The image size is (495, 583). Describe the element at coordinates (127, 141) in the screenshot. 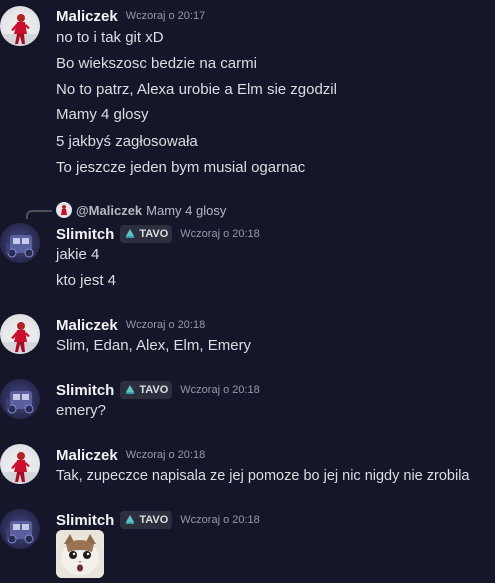

I see `message-text: 5 jakbyś zagłosowała` at that location.